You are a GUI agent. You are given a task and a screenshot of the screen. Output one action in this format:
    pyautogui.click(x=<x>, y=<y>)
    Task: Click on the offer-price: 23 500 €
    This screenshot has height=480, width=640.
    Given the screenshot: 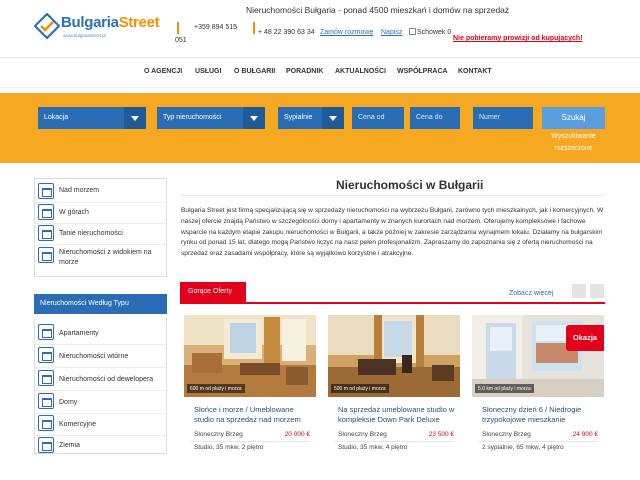 What is the action you would take?
    pyautogui.click(x=441, y=434)
    